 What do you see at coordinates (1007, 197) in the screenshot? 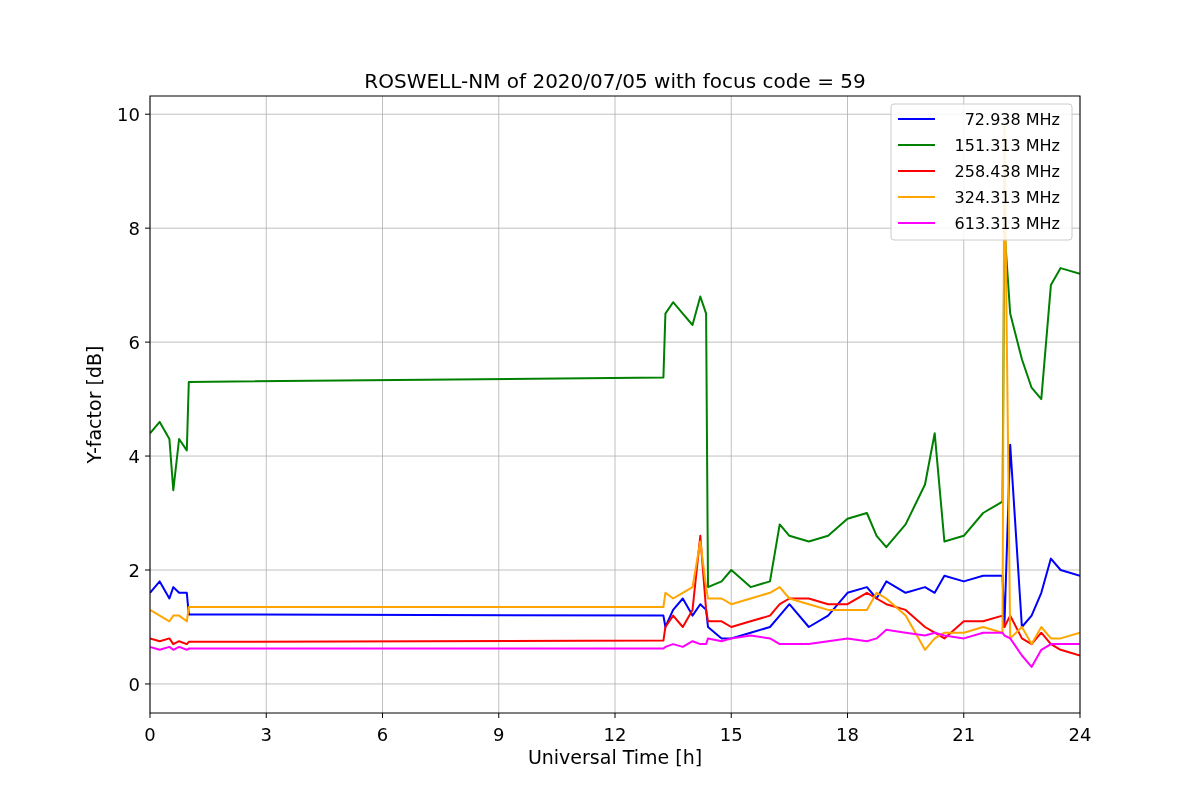
I see `legend-label: 324.313 MHz` at bounding box center [1007, 197].